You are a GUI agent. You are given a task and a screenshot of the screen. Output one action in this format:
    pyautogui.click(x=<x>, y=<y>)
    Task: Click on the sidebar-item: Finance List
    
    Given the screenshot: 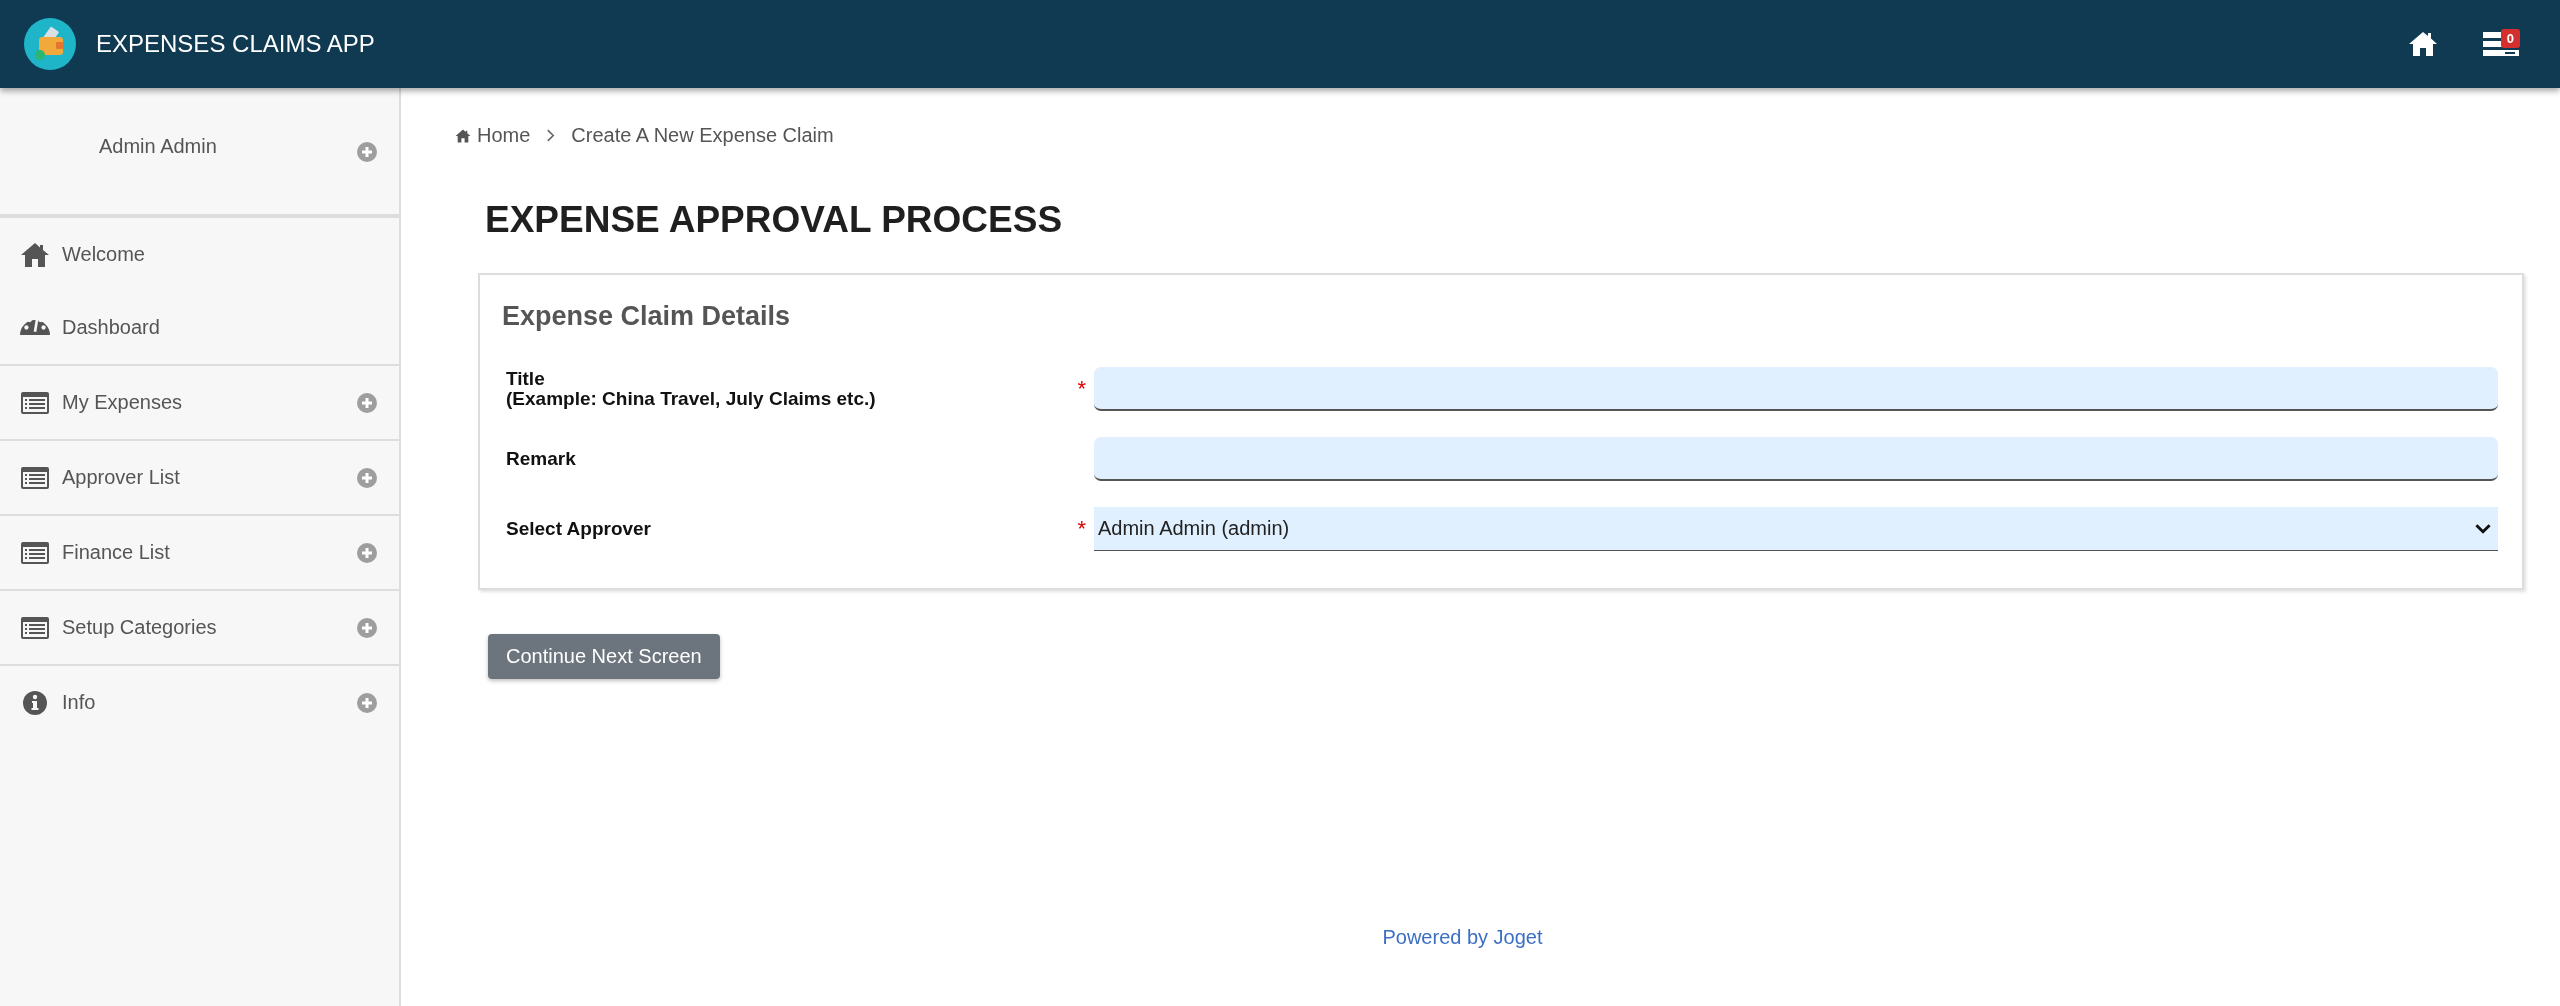 What is the action you would take?
    pyautogui.click(x=199, y=551)
    